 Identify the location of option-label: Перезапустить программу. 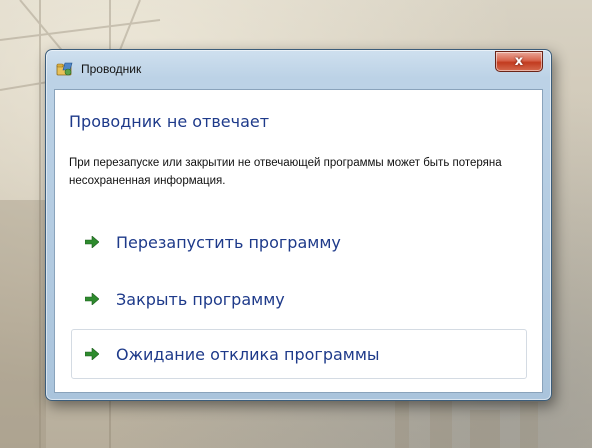
(228, 242).